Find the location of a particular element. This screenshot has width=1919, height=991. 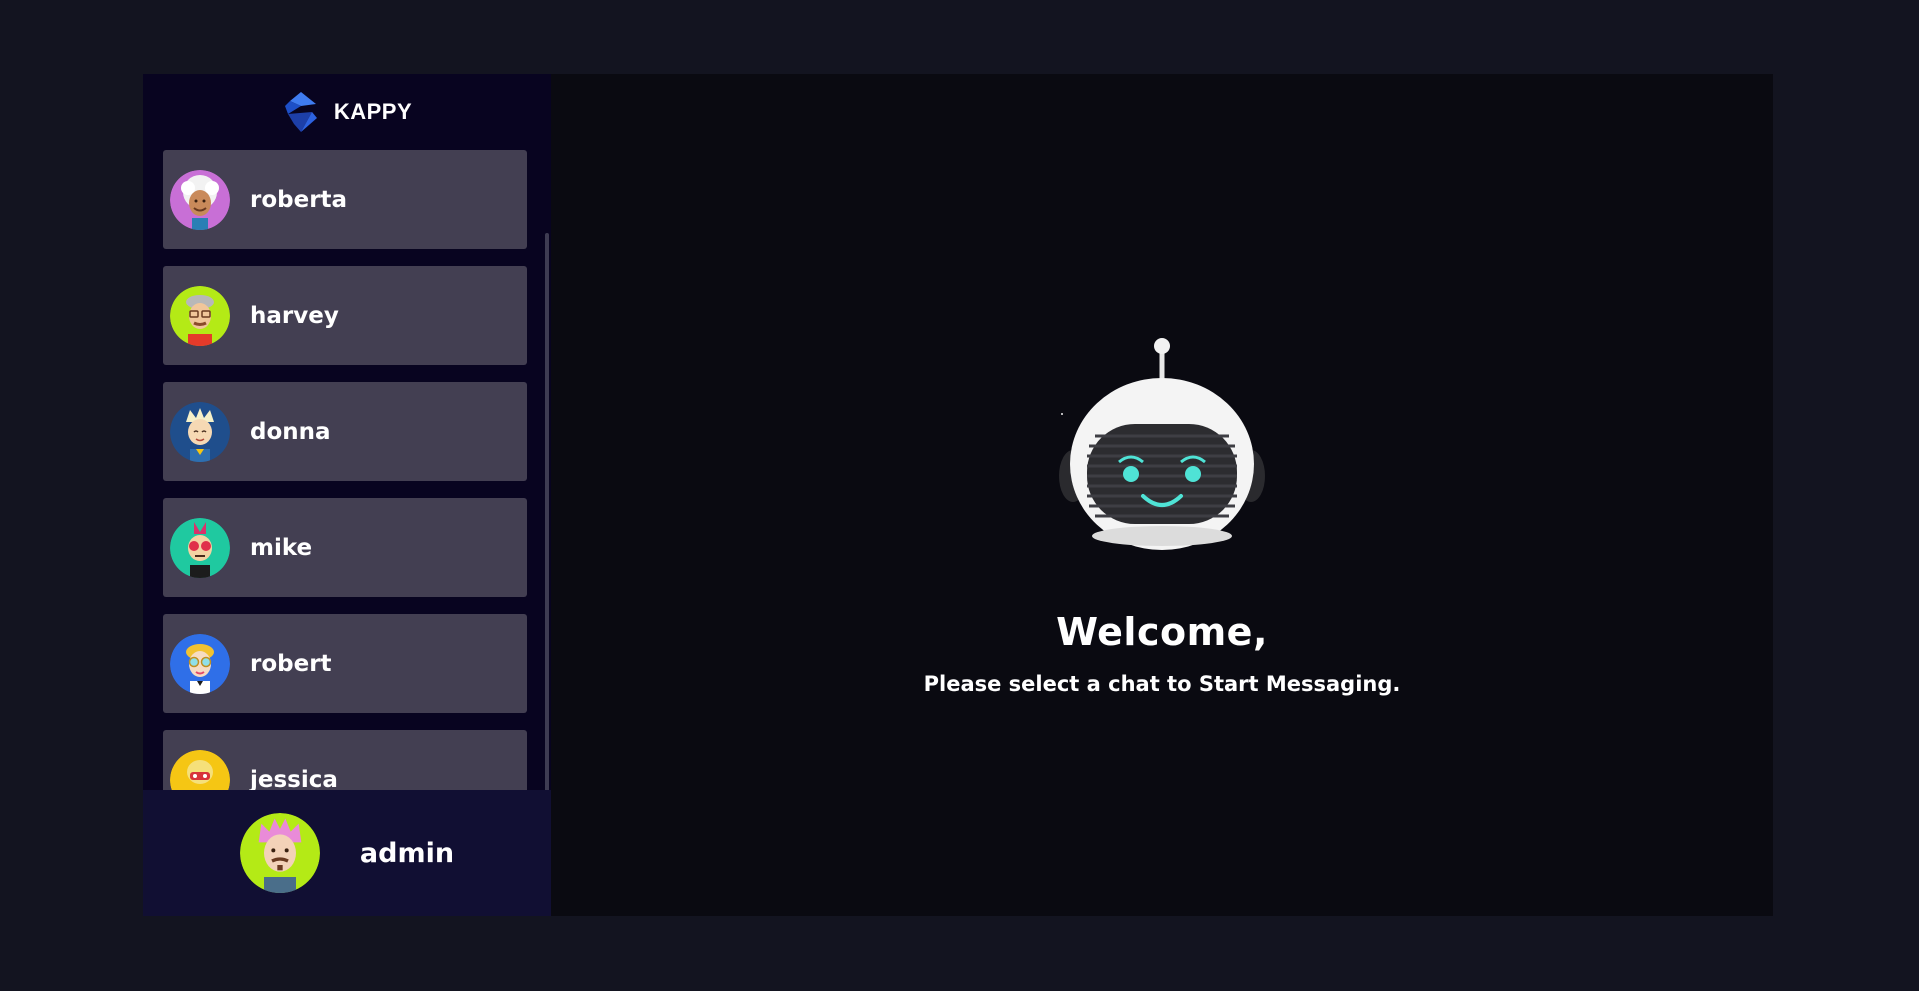

kappy-logo-icon is located at coordinates (300, 112).